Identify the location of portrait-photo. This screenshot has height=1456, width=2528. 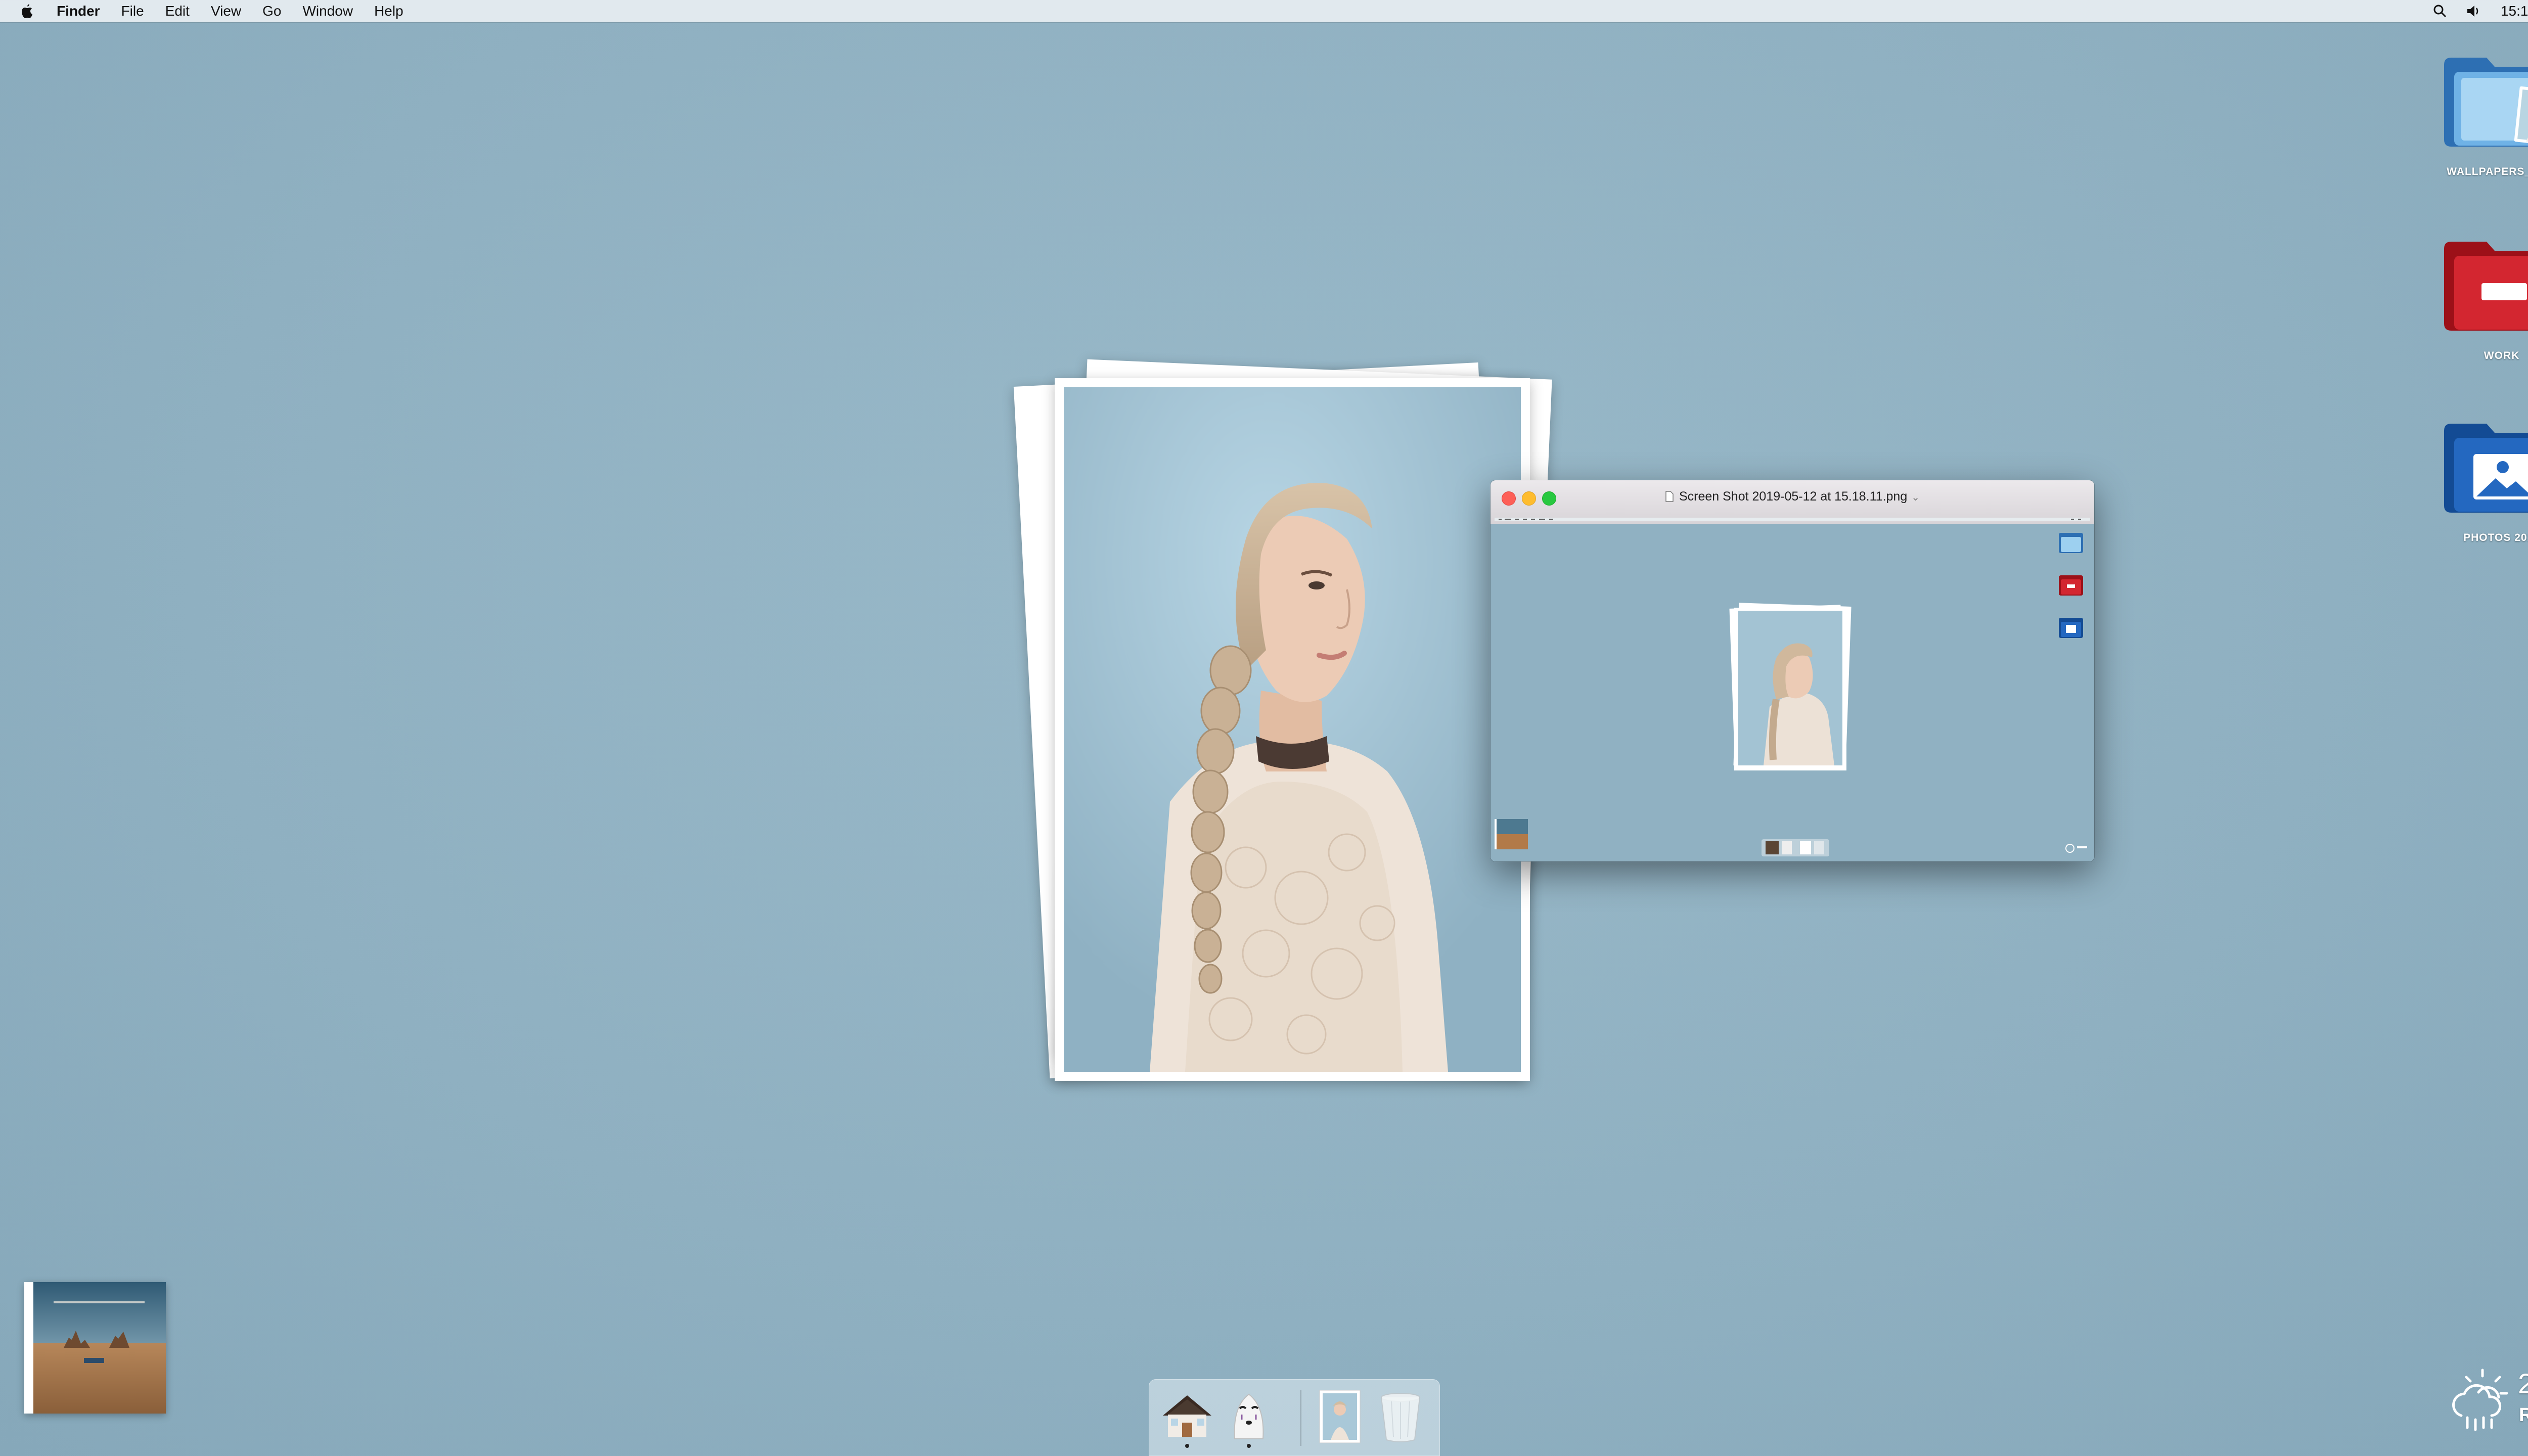
(1293, 729).